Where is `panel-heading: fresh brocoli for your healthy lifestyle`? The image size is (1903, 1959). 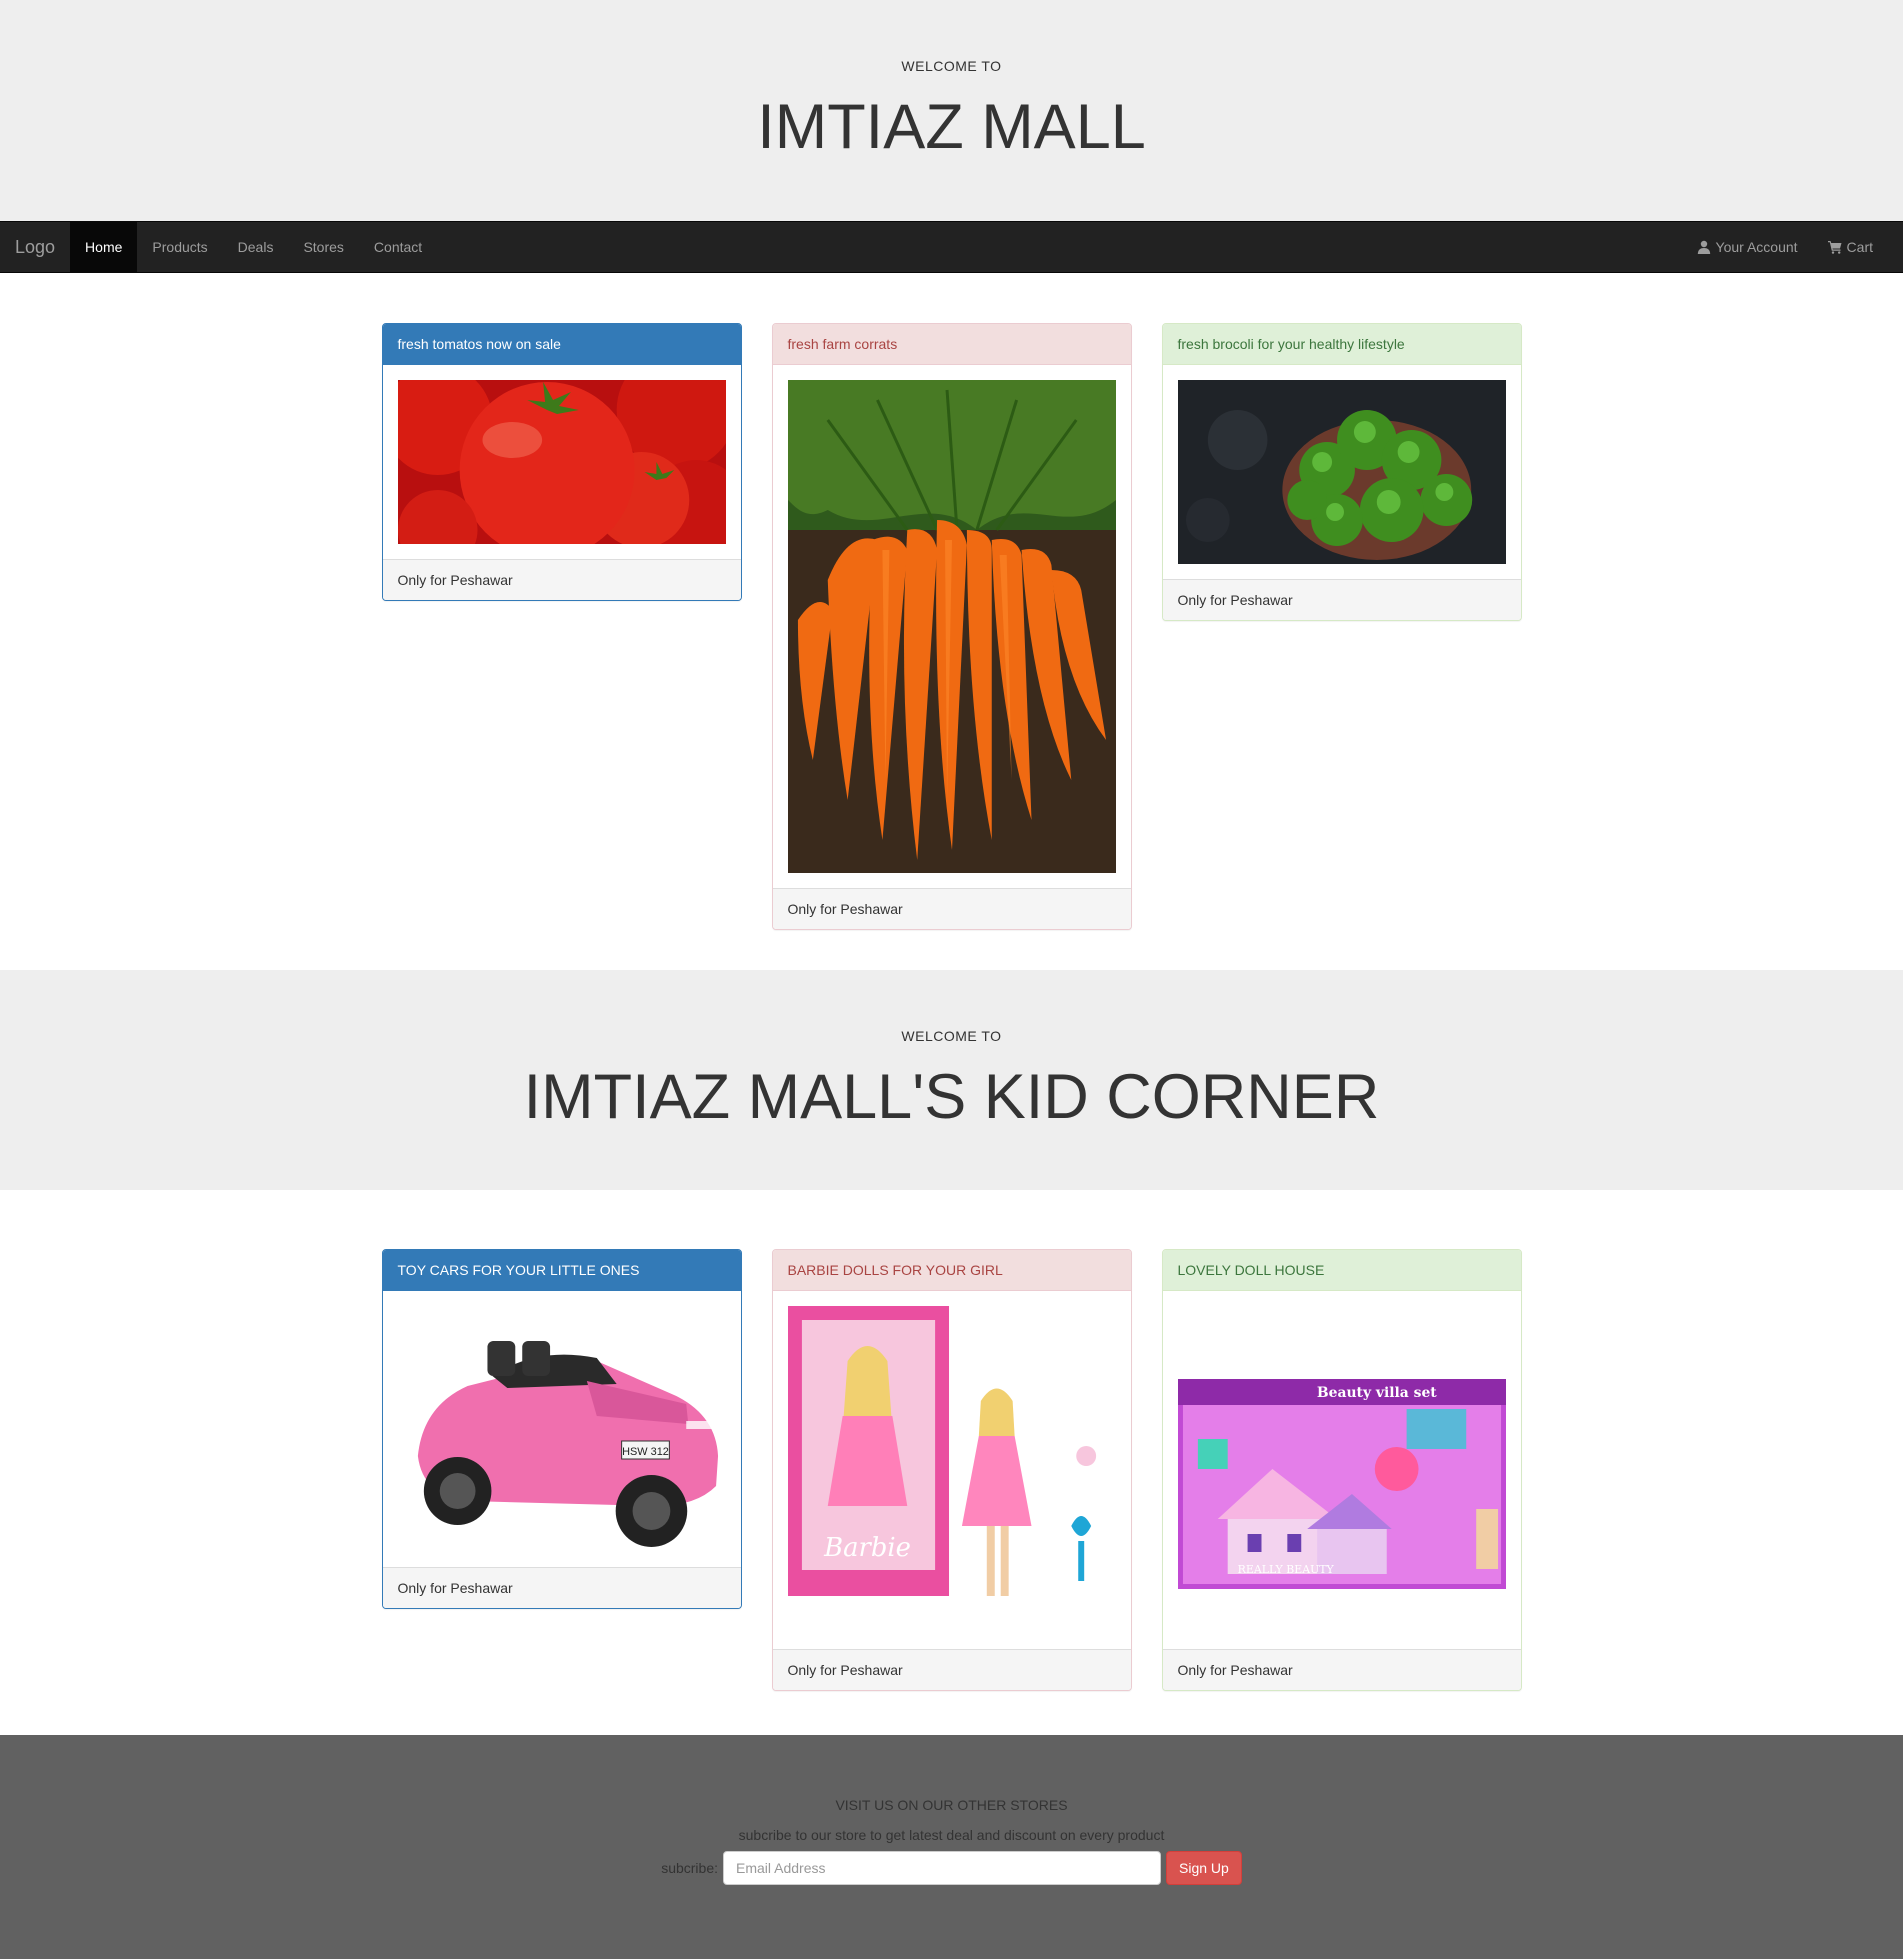
panel-heading: fresh brocoli for your healthy lifestyle is located at coordinates (1341, 344).